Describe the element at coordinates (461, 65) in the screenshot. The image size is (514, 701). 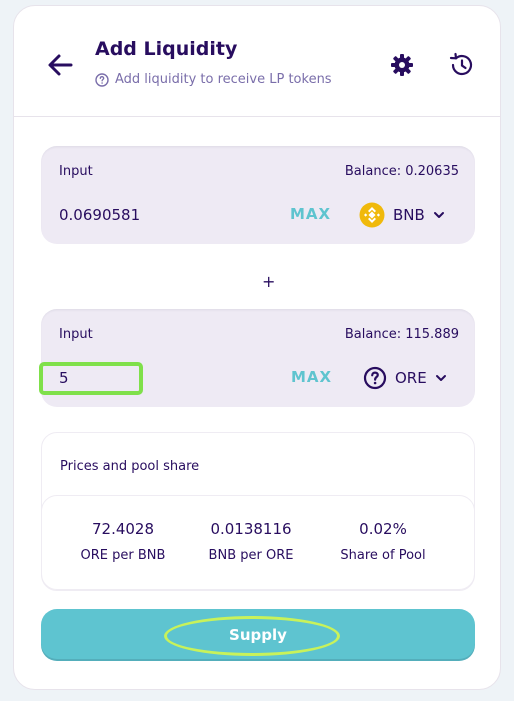
I see `history-icon` at that location.